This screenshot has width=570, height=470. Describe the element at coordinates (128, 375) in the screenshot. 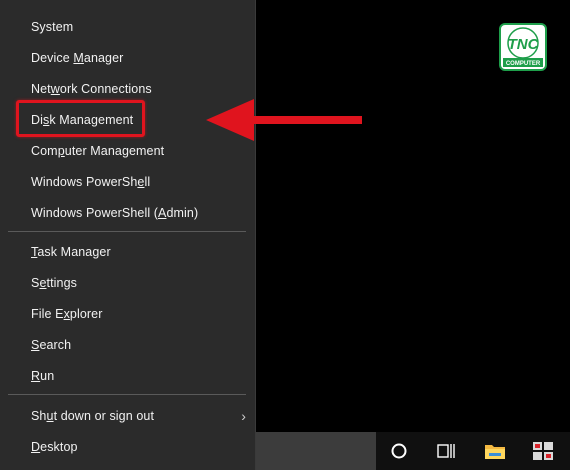

I see `menu-item-run: Run` at that location.